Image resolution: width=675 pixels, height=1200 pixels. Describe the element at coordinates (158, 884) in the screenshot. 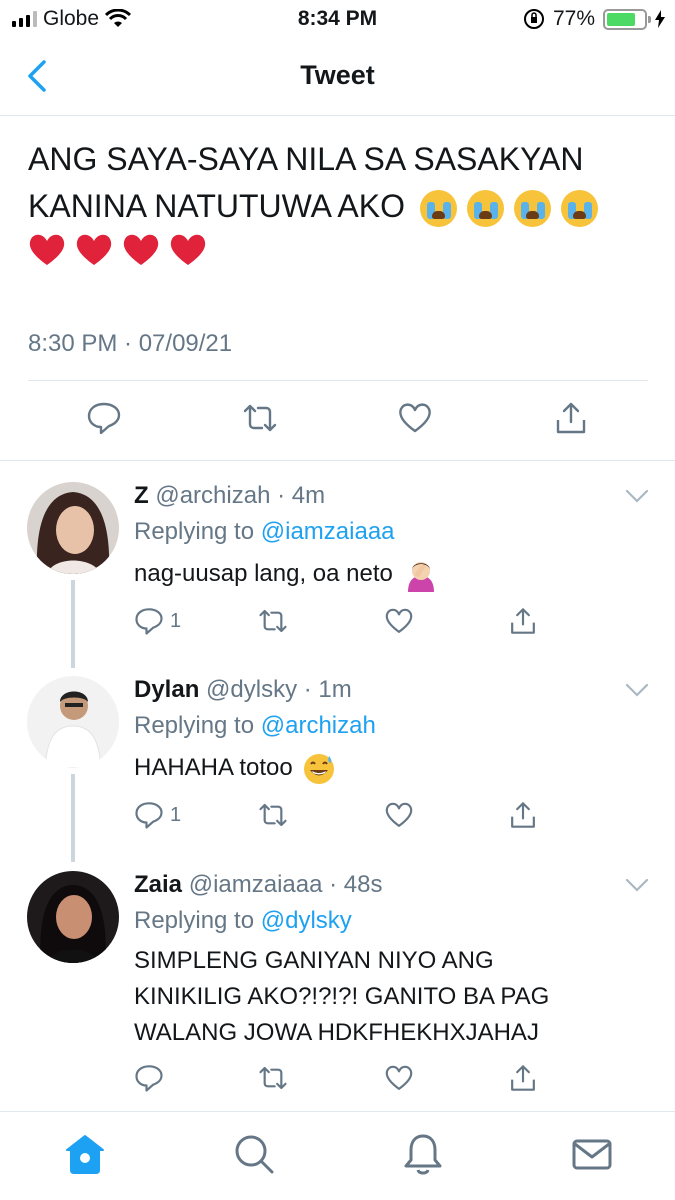

I see `display-name: Zaia` at that location.